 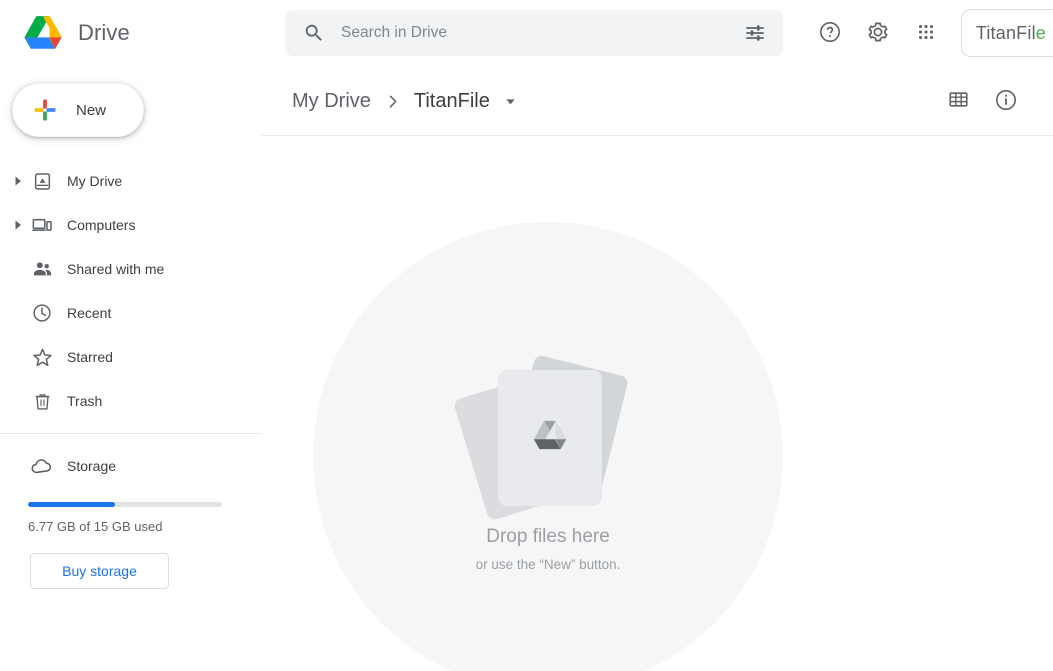 I want to click on top-bar-actions: TitanFile, so click(x=931, y=33).